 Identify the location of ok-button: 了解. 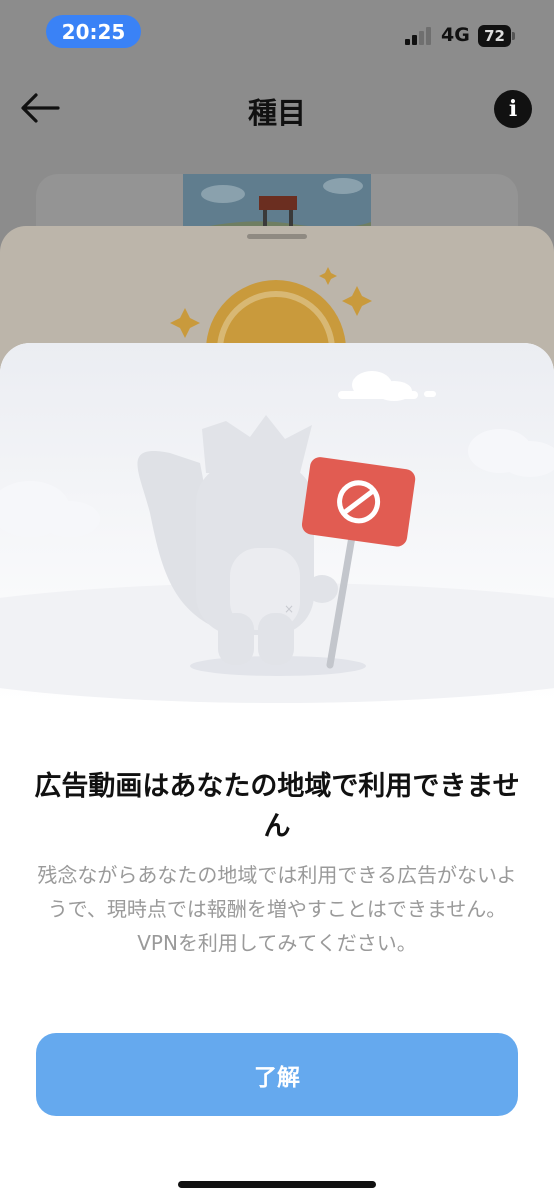
(277, 1074).